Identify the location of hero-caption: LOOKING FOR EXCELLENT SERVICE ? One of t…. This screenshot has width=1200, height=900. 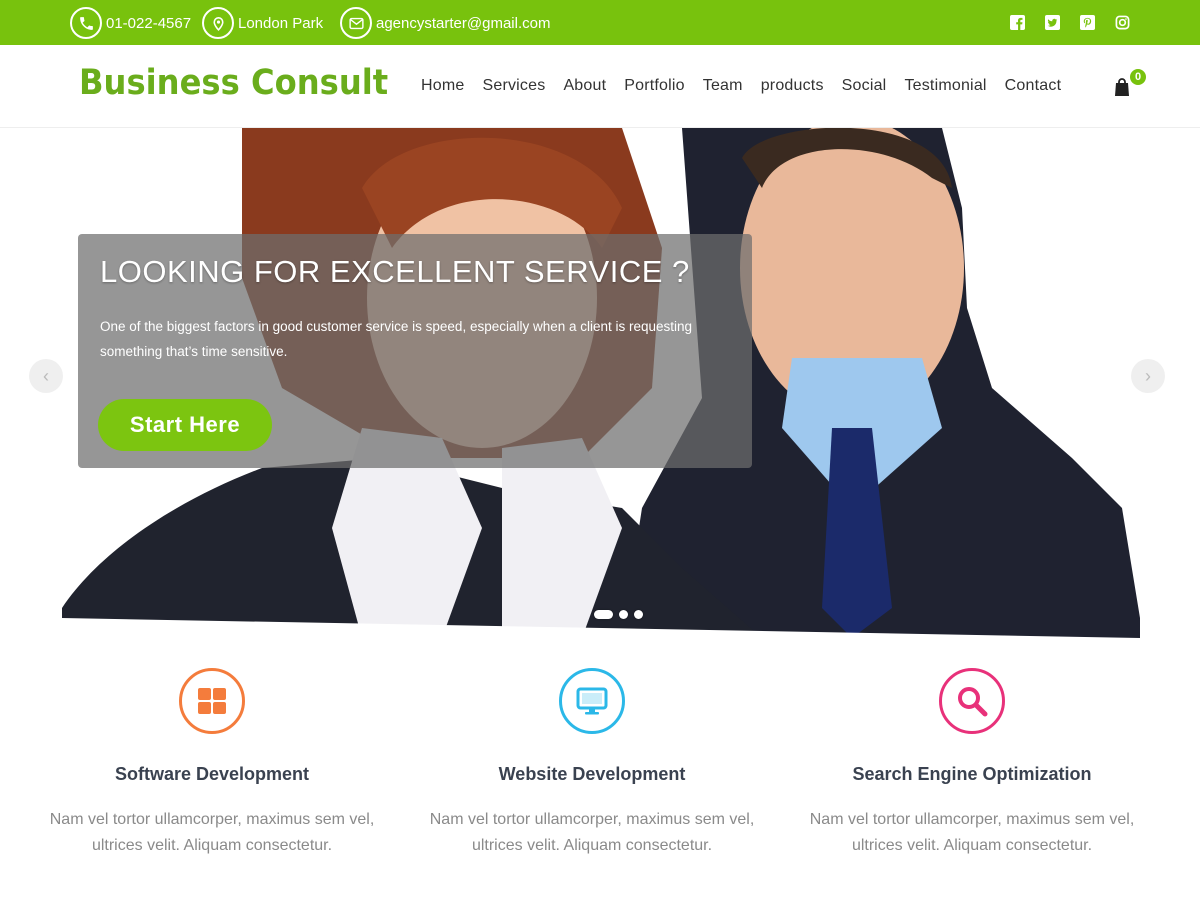
(415, 351).